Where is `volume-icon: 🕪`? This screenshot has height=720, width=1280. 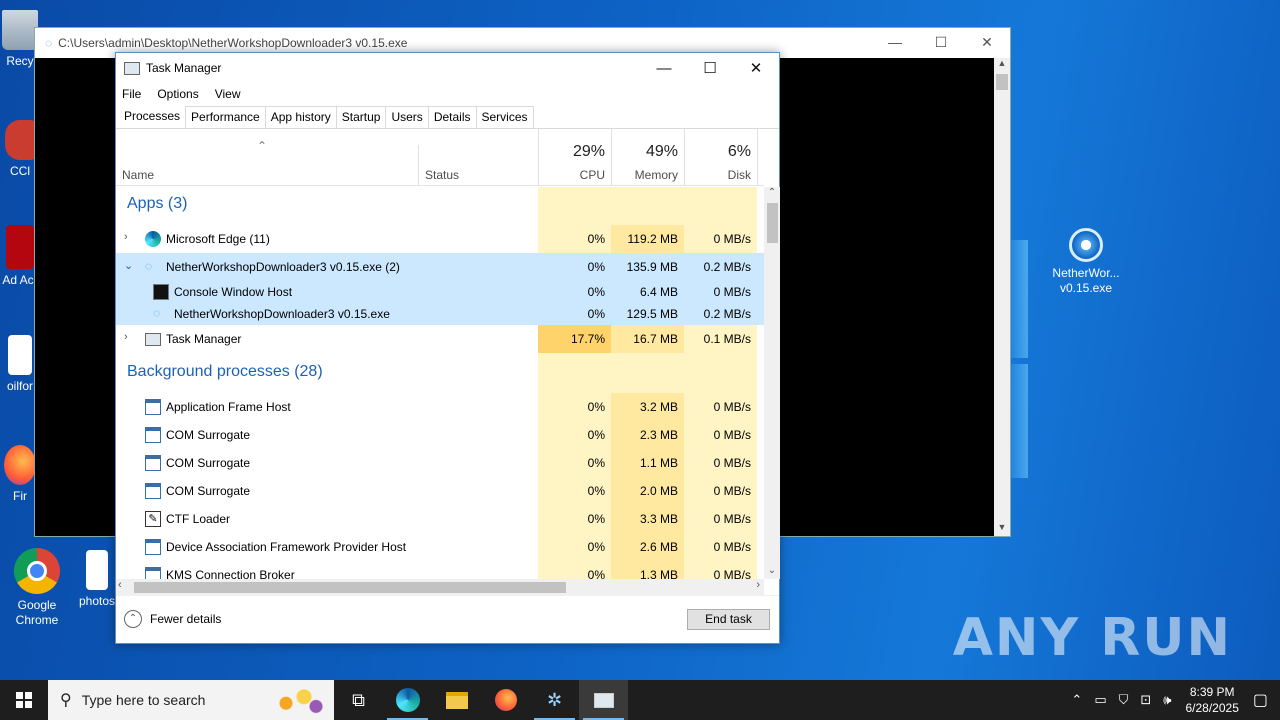 volume-icon: 🕪 is located at coordinates (1167, 700).